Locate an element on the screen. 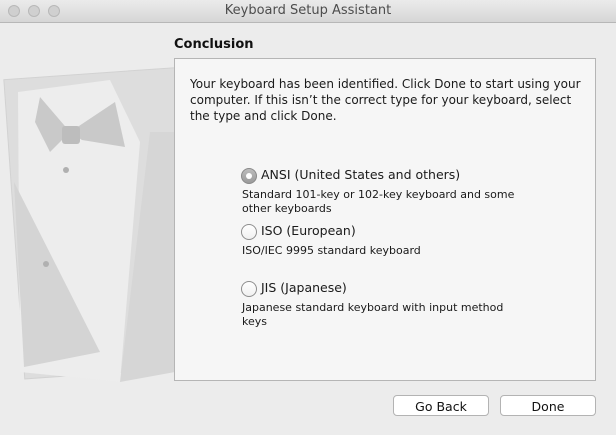 The image size is (616, 435). title-bar: Keyboard Setup Assistant is located at coordinates (308, 11).